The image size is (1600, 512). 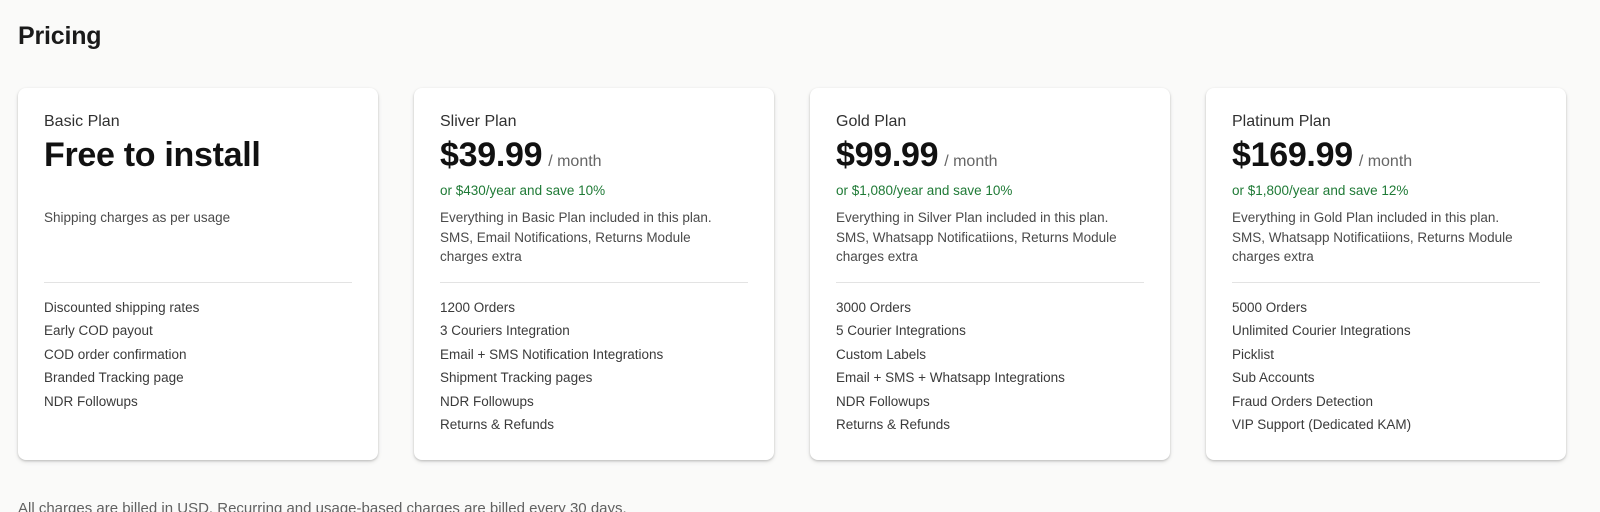 What do you see at coordinates (1322, 425) in the screenshot?
I see `feature-item: VIP Support (Dedicated KAM)` at bounding box center [1322, 425].